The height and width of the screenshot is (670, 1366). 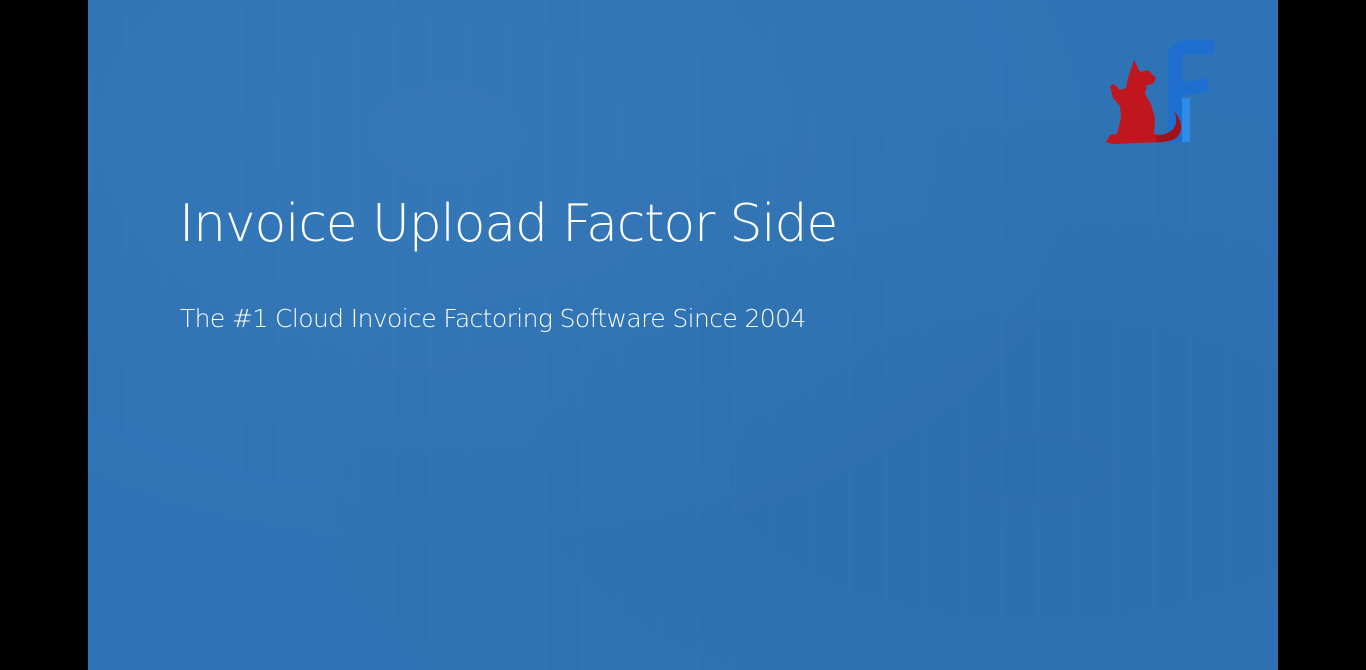 I want to click on slide-title: Invoice Upload Factor Side, so click(x=508, y=224).